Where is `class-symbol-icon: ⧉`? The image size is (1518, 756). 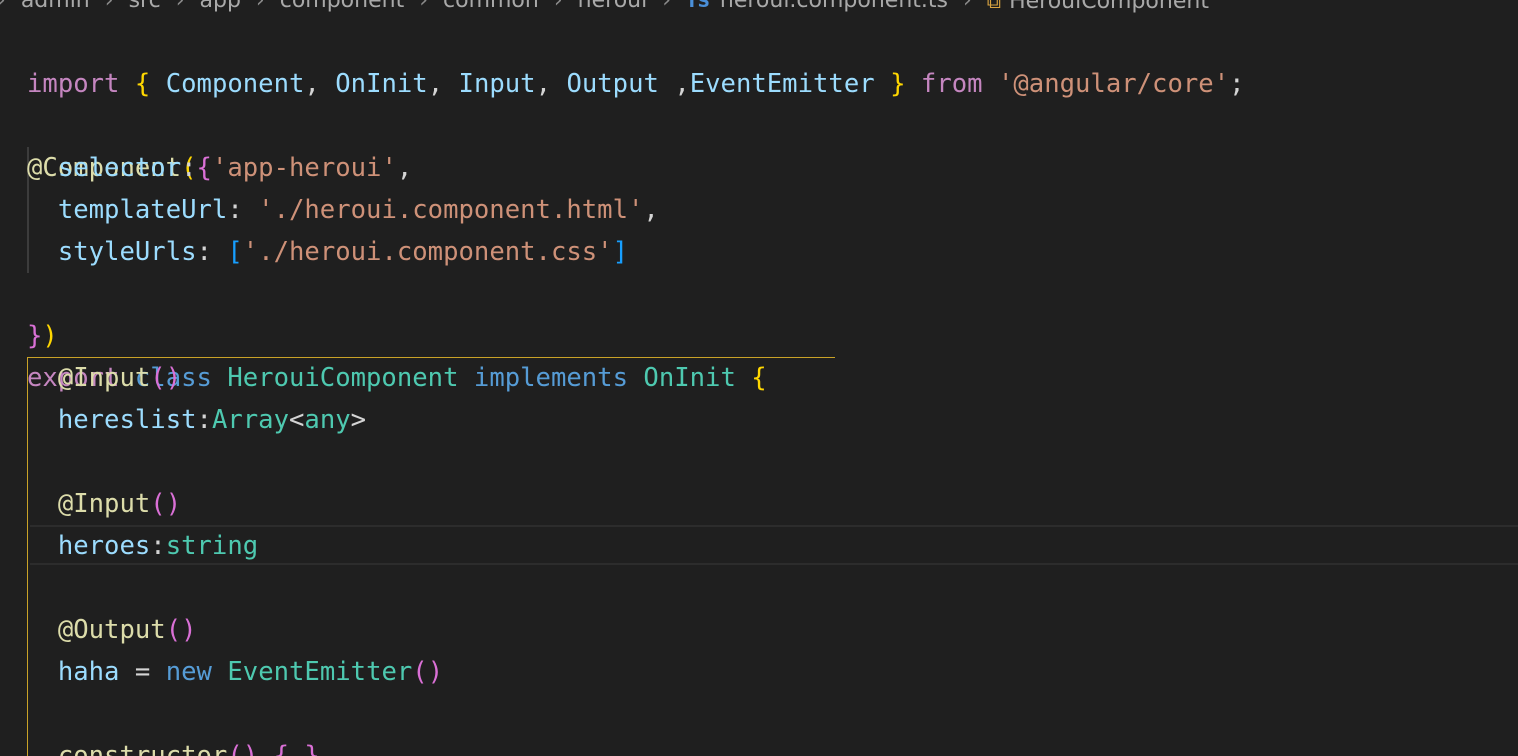
class-symbol-icon: ⧉ is located at coordinates (994, 6).